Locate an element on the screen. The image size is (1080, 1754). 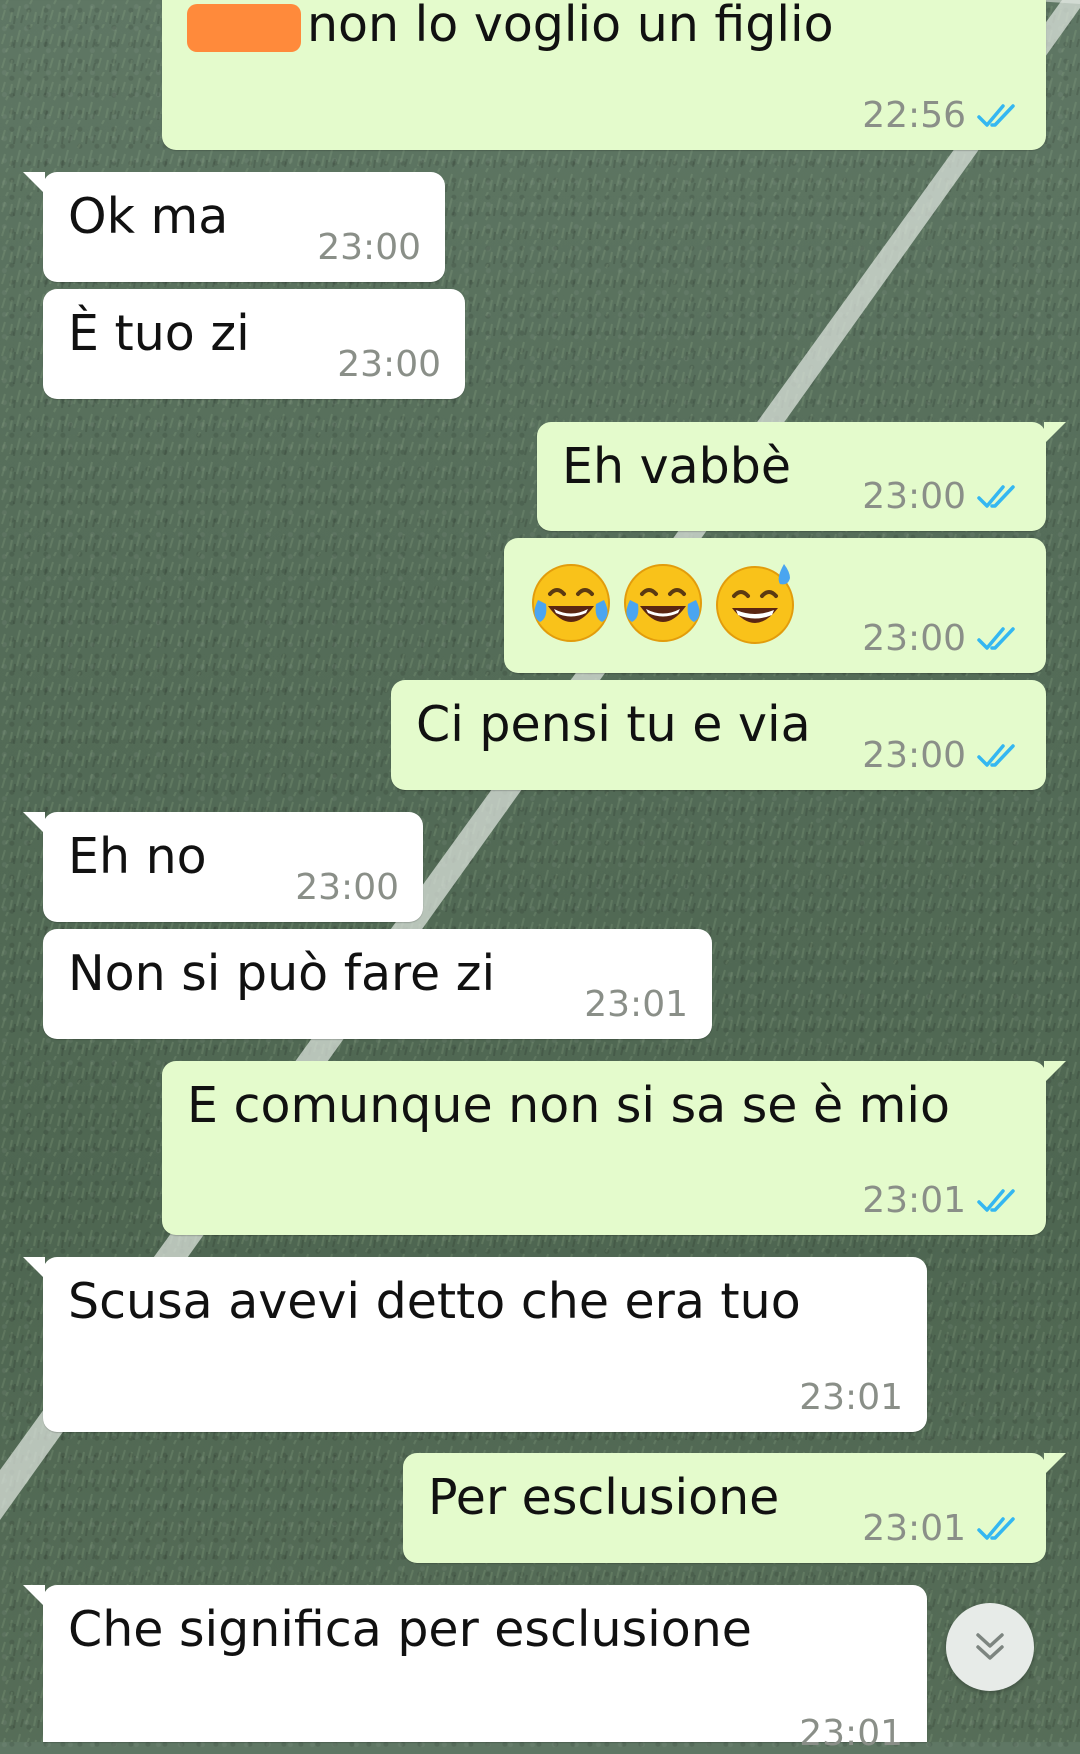
message-text: Non si può fare zi is located at coordinates (282, 973).